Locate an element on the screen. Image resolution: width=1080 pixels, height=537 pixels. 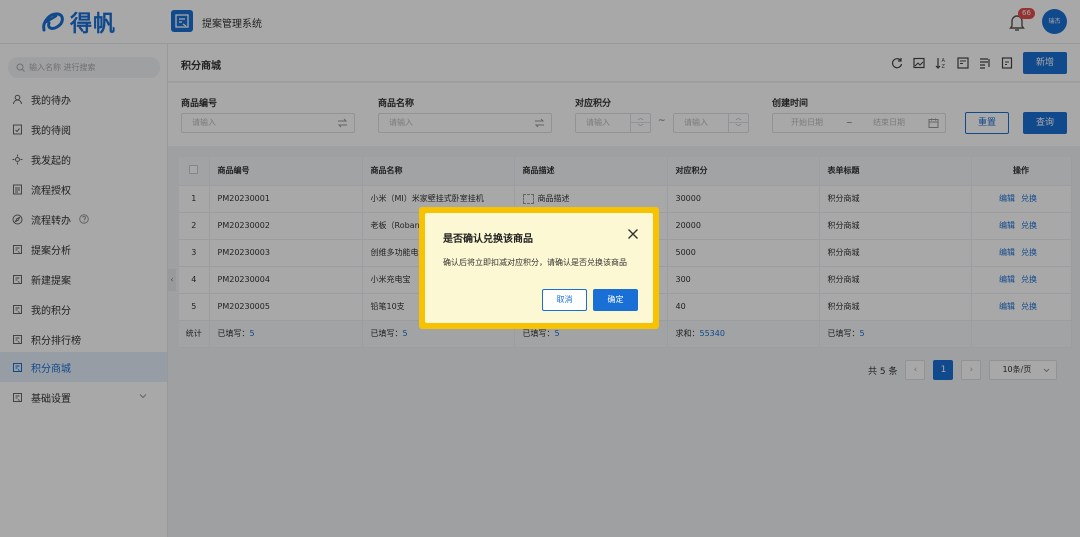
confirm-dialog: 是否确认兑换该商品 确认后将立即扣减对应积分，请确认是否兑换该商品 取消 确定 is located at coordinates (539, 268).